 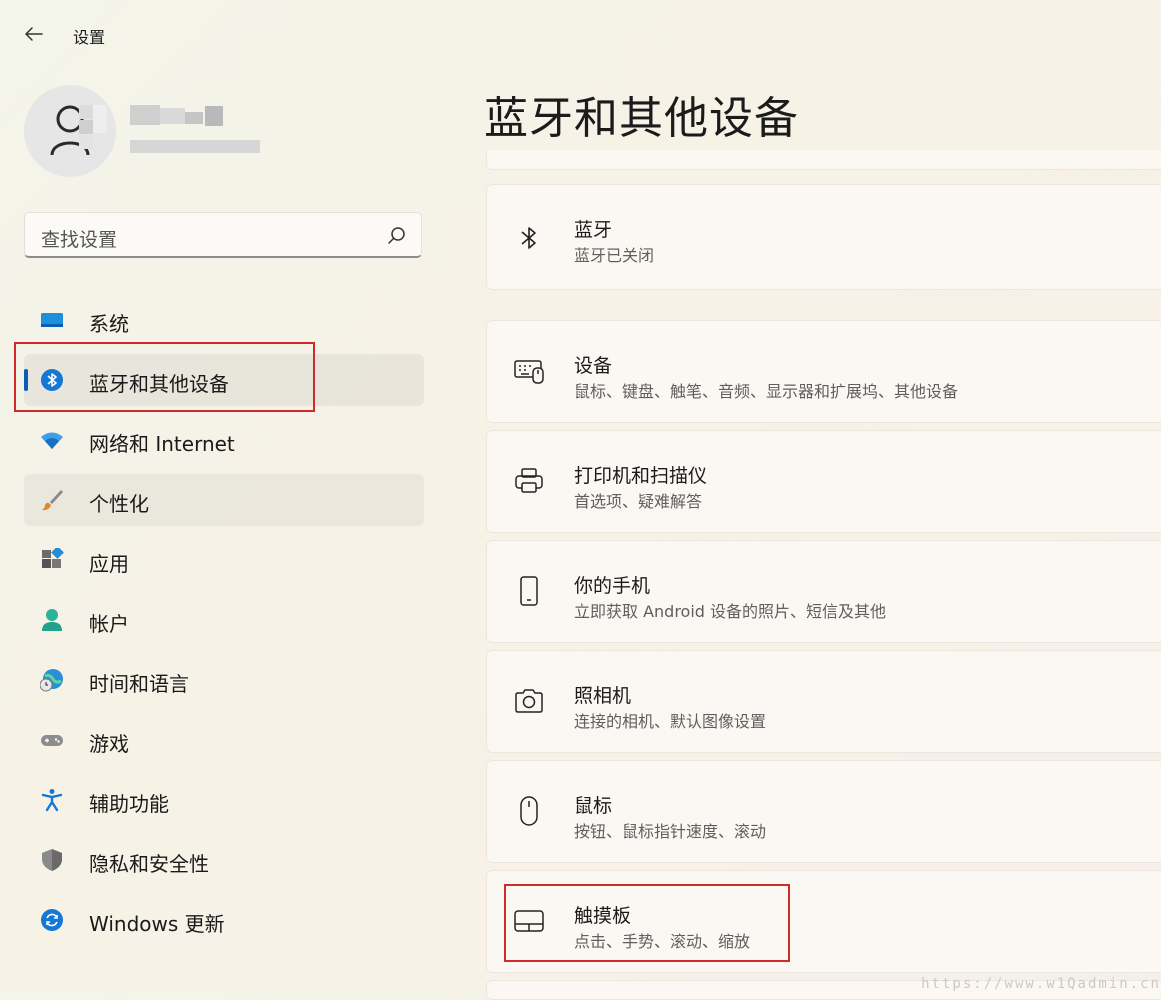 I want to click on card-partial-top, so click(x=823, y=160).